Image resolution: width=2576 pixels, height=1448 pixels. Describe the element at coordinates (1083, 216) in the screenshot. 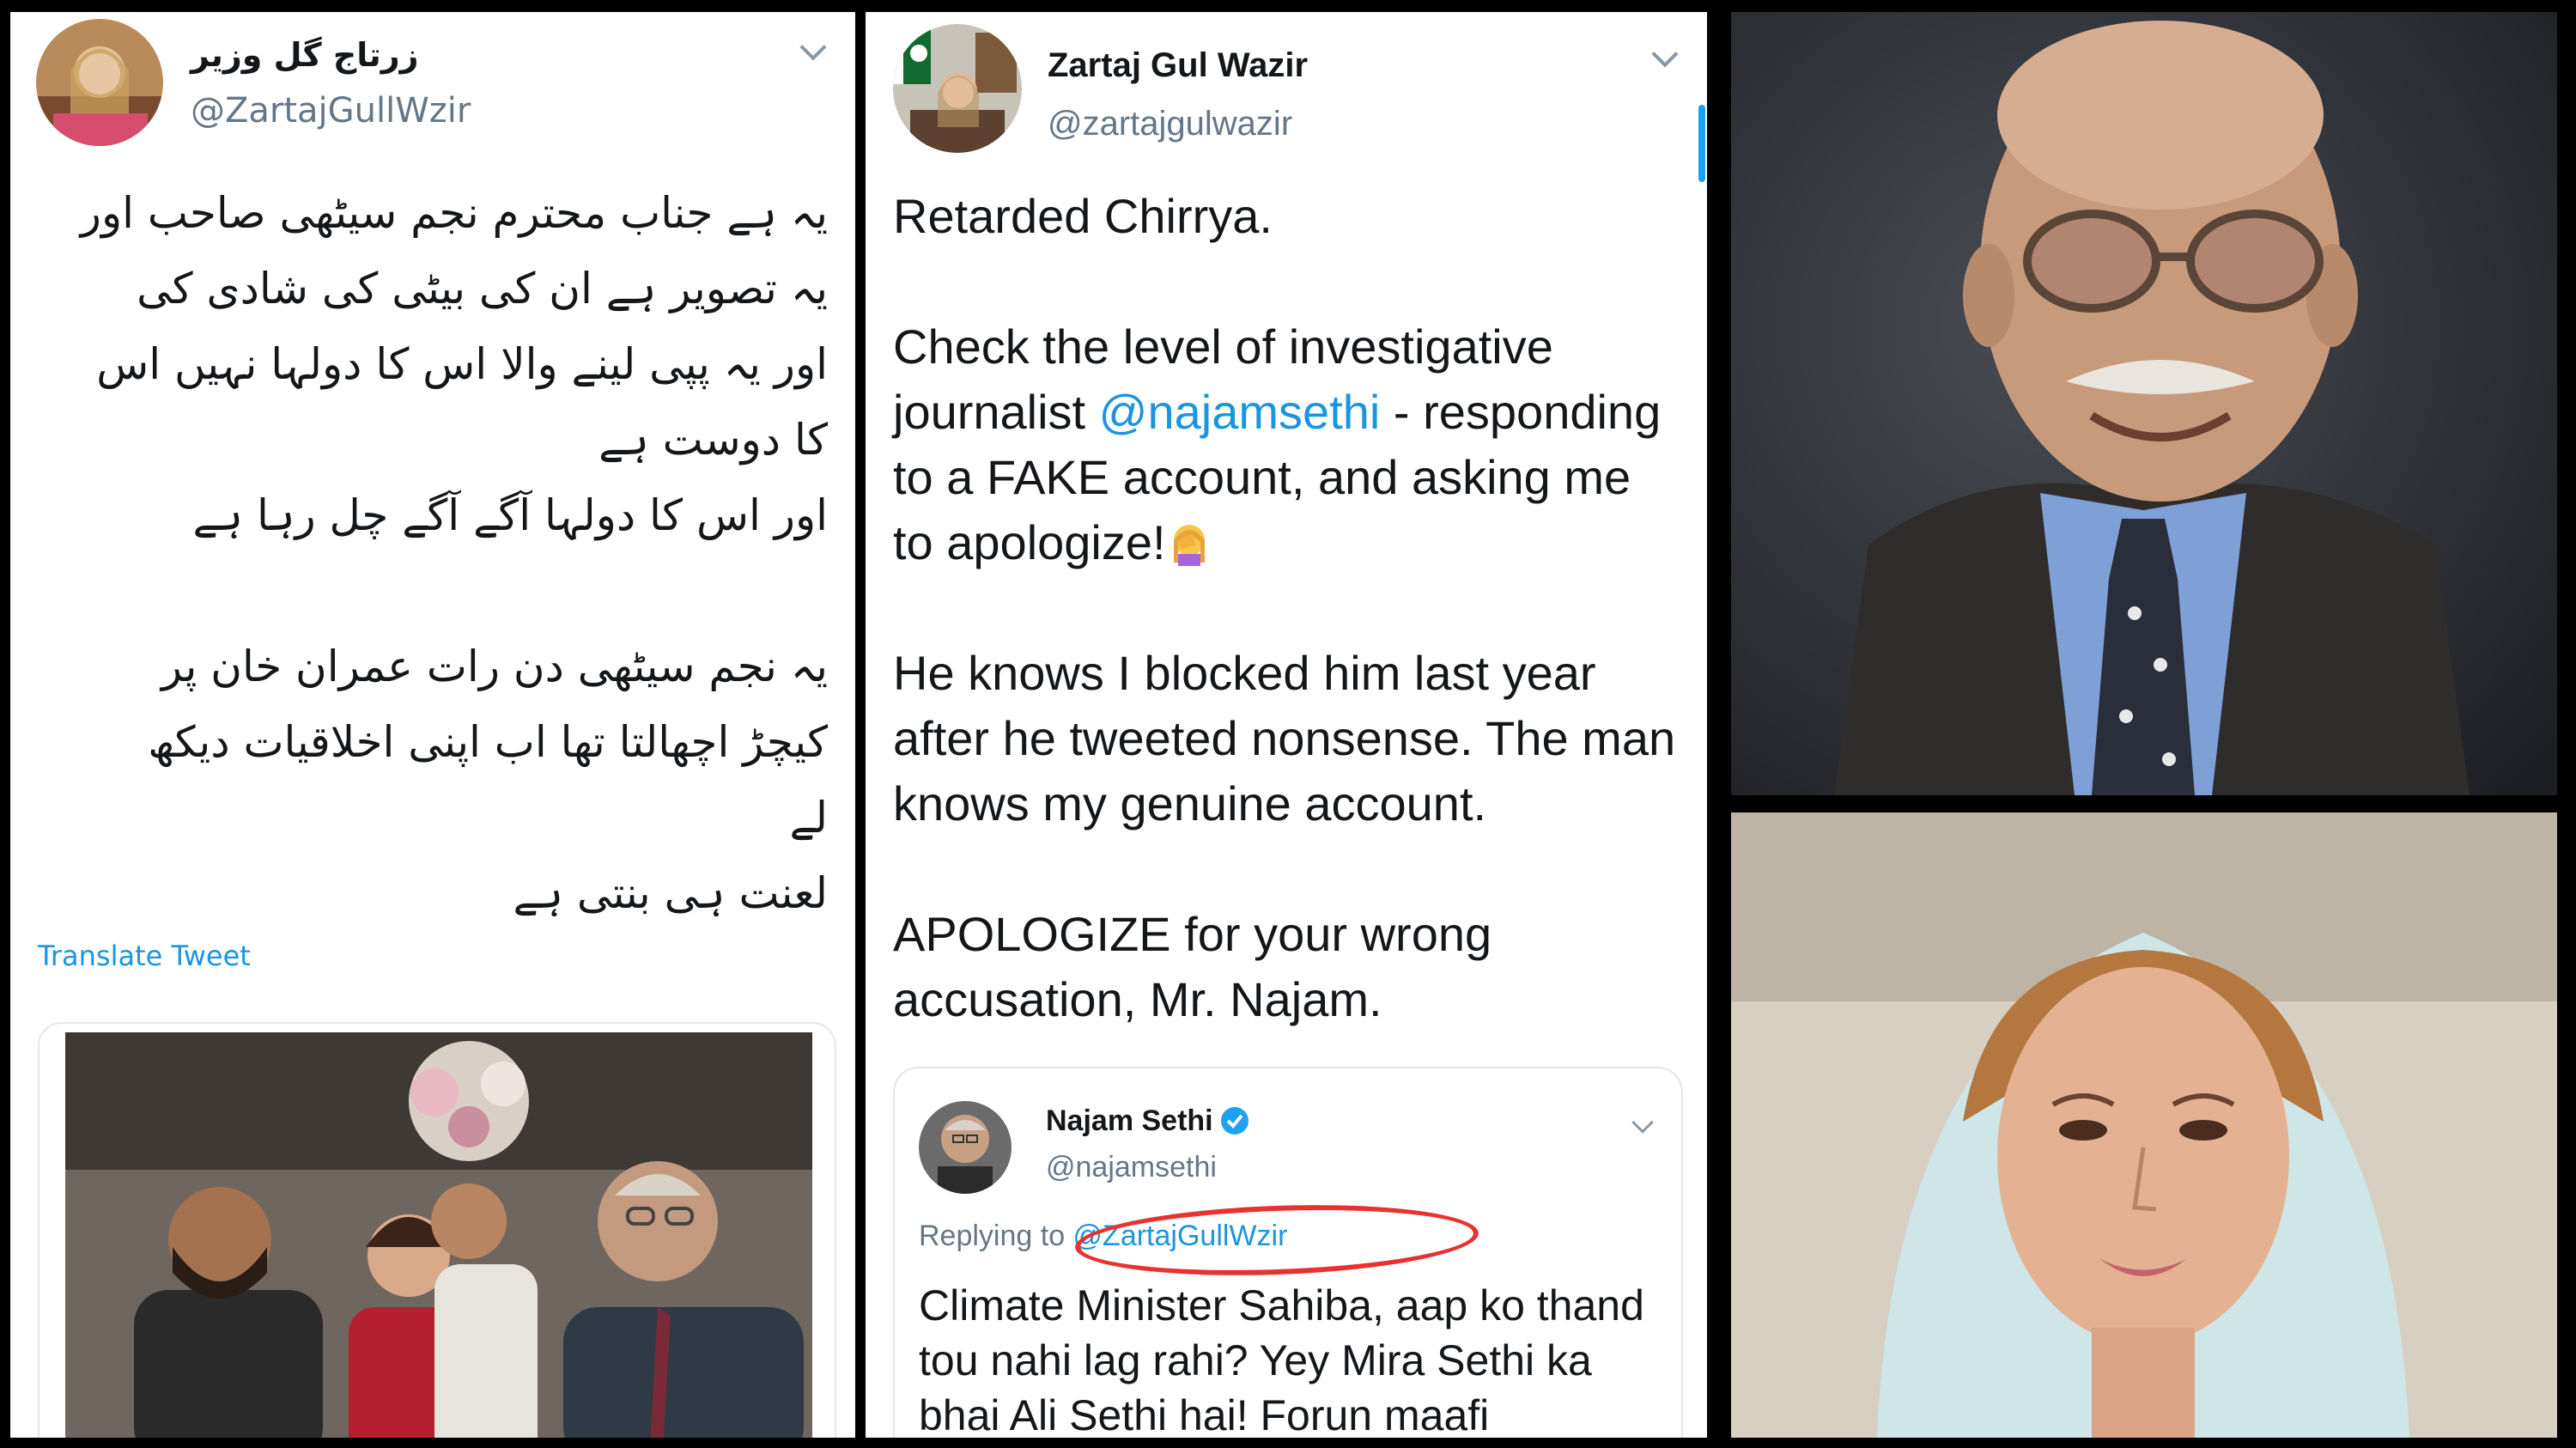

I see `tweet-paragraph: Retarded Chirrya.` at that location.